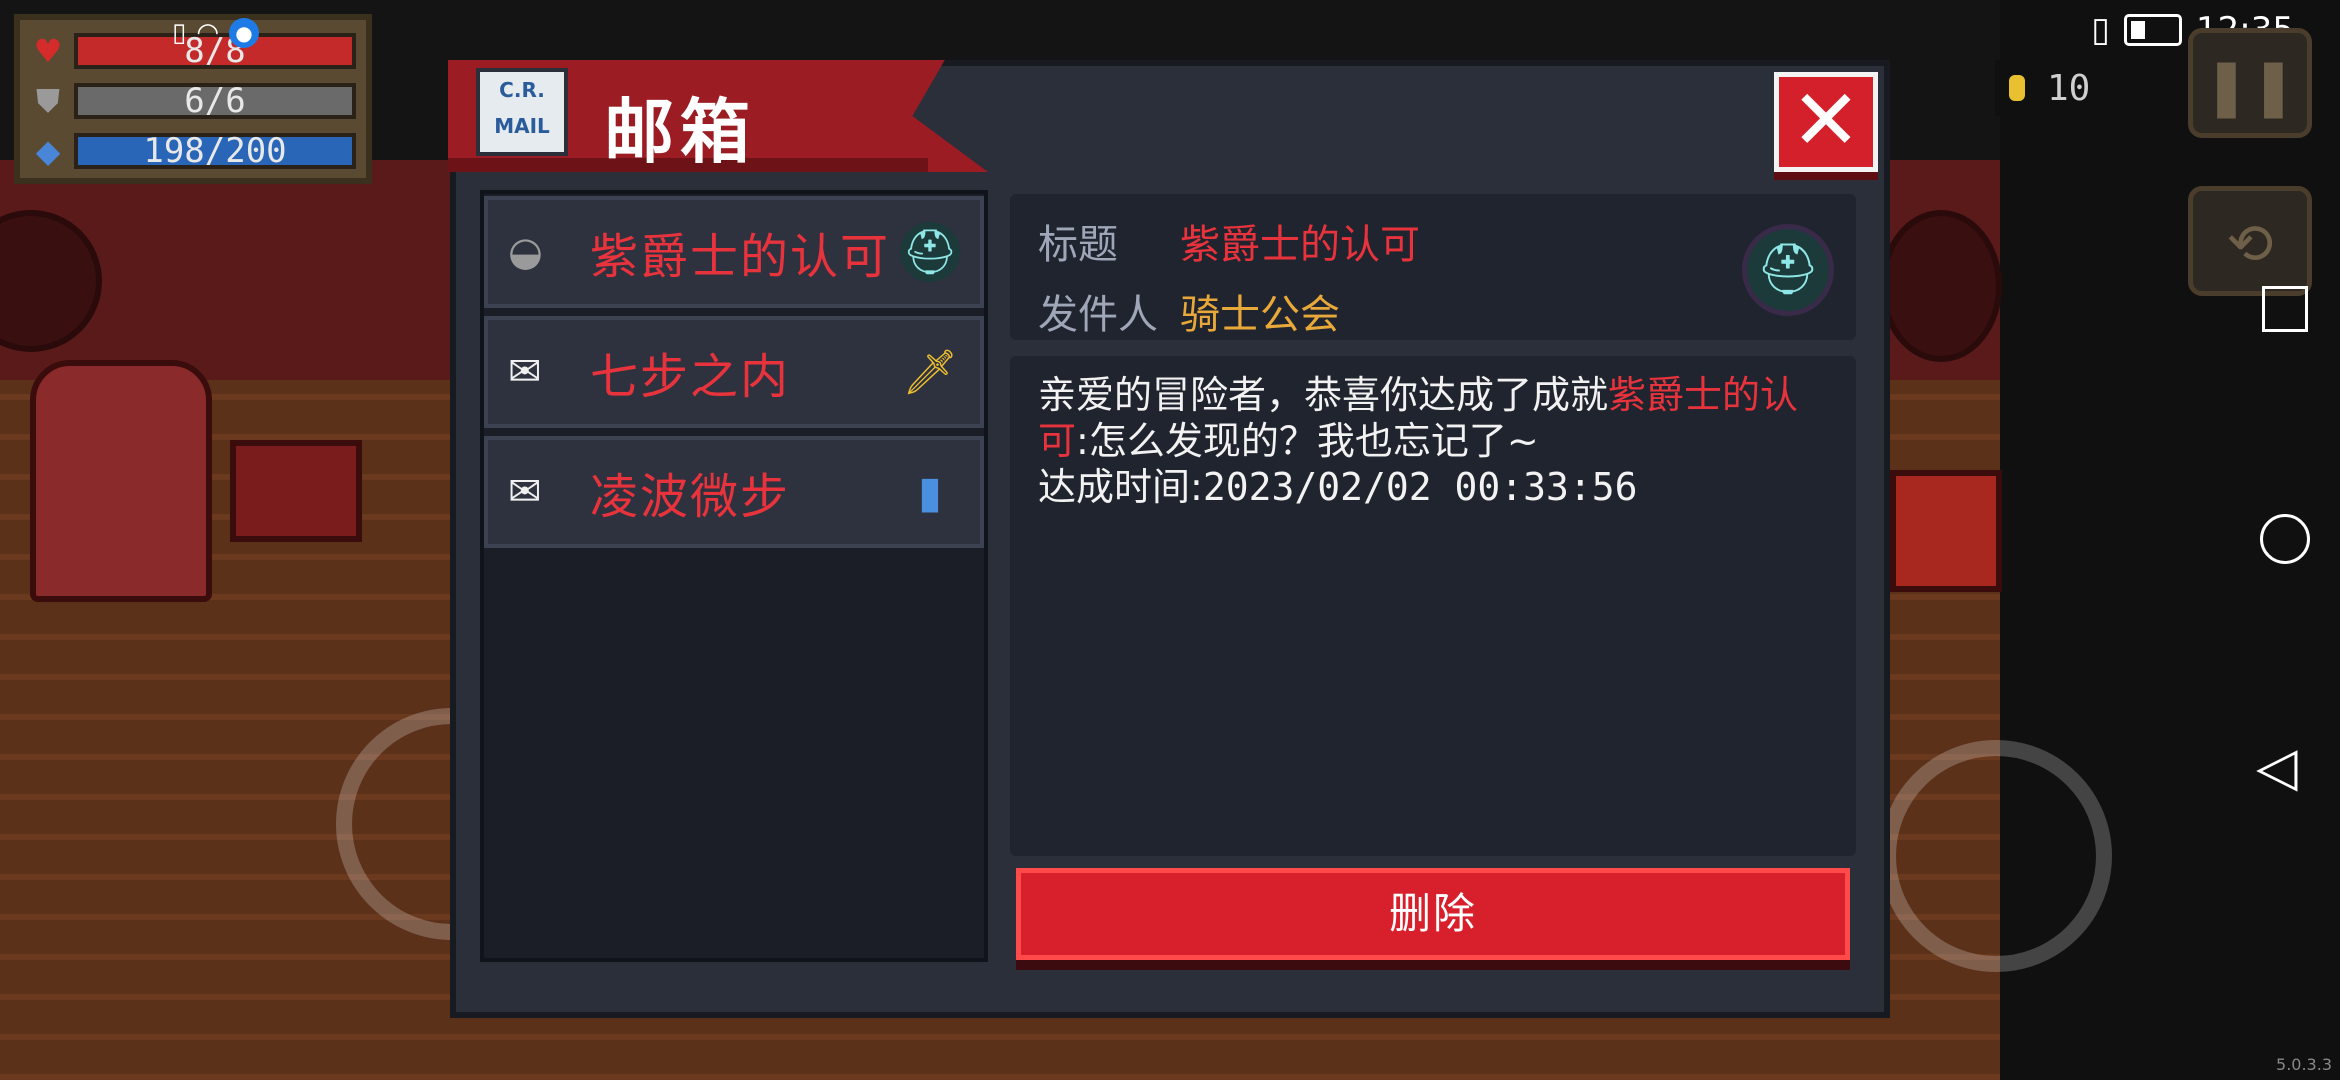 This screenshot has height=1080, width=2340. What do you see at coordinates (930, 492) in the screenshot?
I see `book-icon: ▮` at bounding box center [930, 492].